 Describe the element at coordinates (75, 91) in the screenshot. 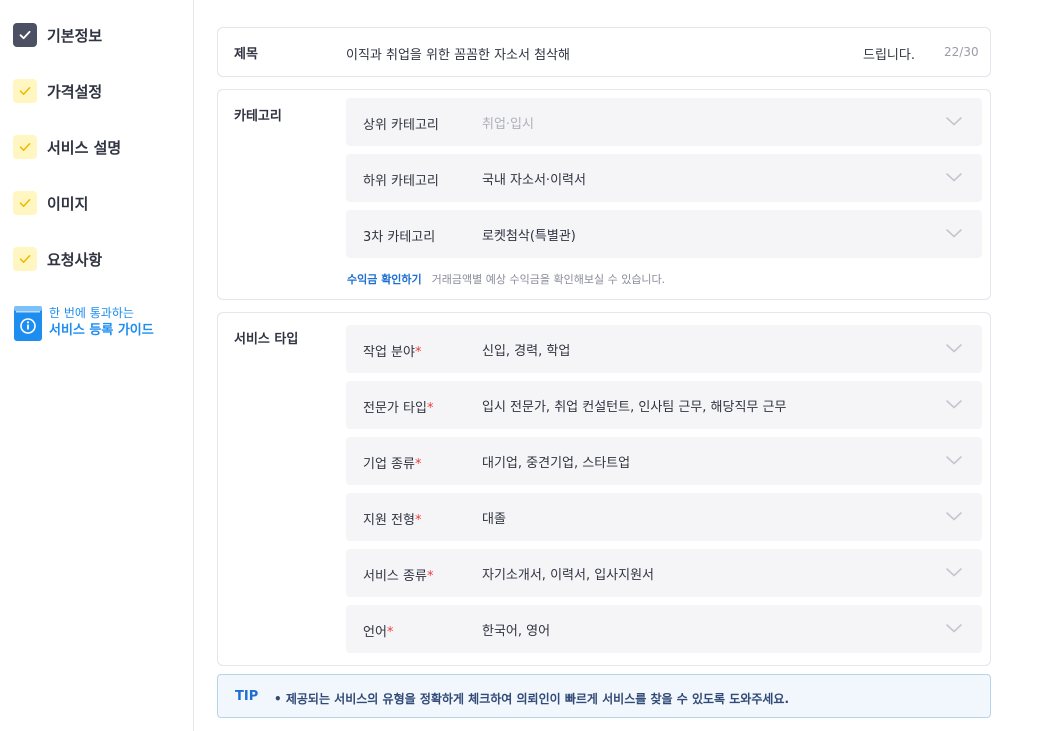

I see `sidebar-step-label: 가격설정` at that location.